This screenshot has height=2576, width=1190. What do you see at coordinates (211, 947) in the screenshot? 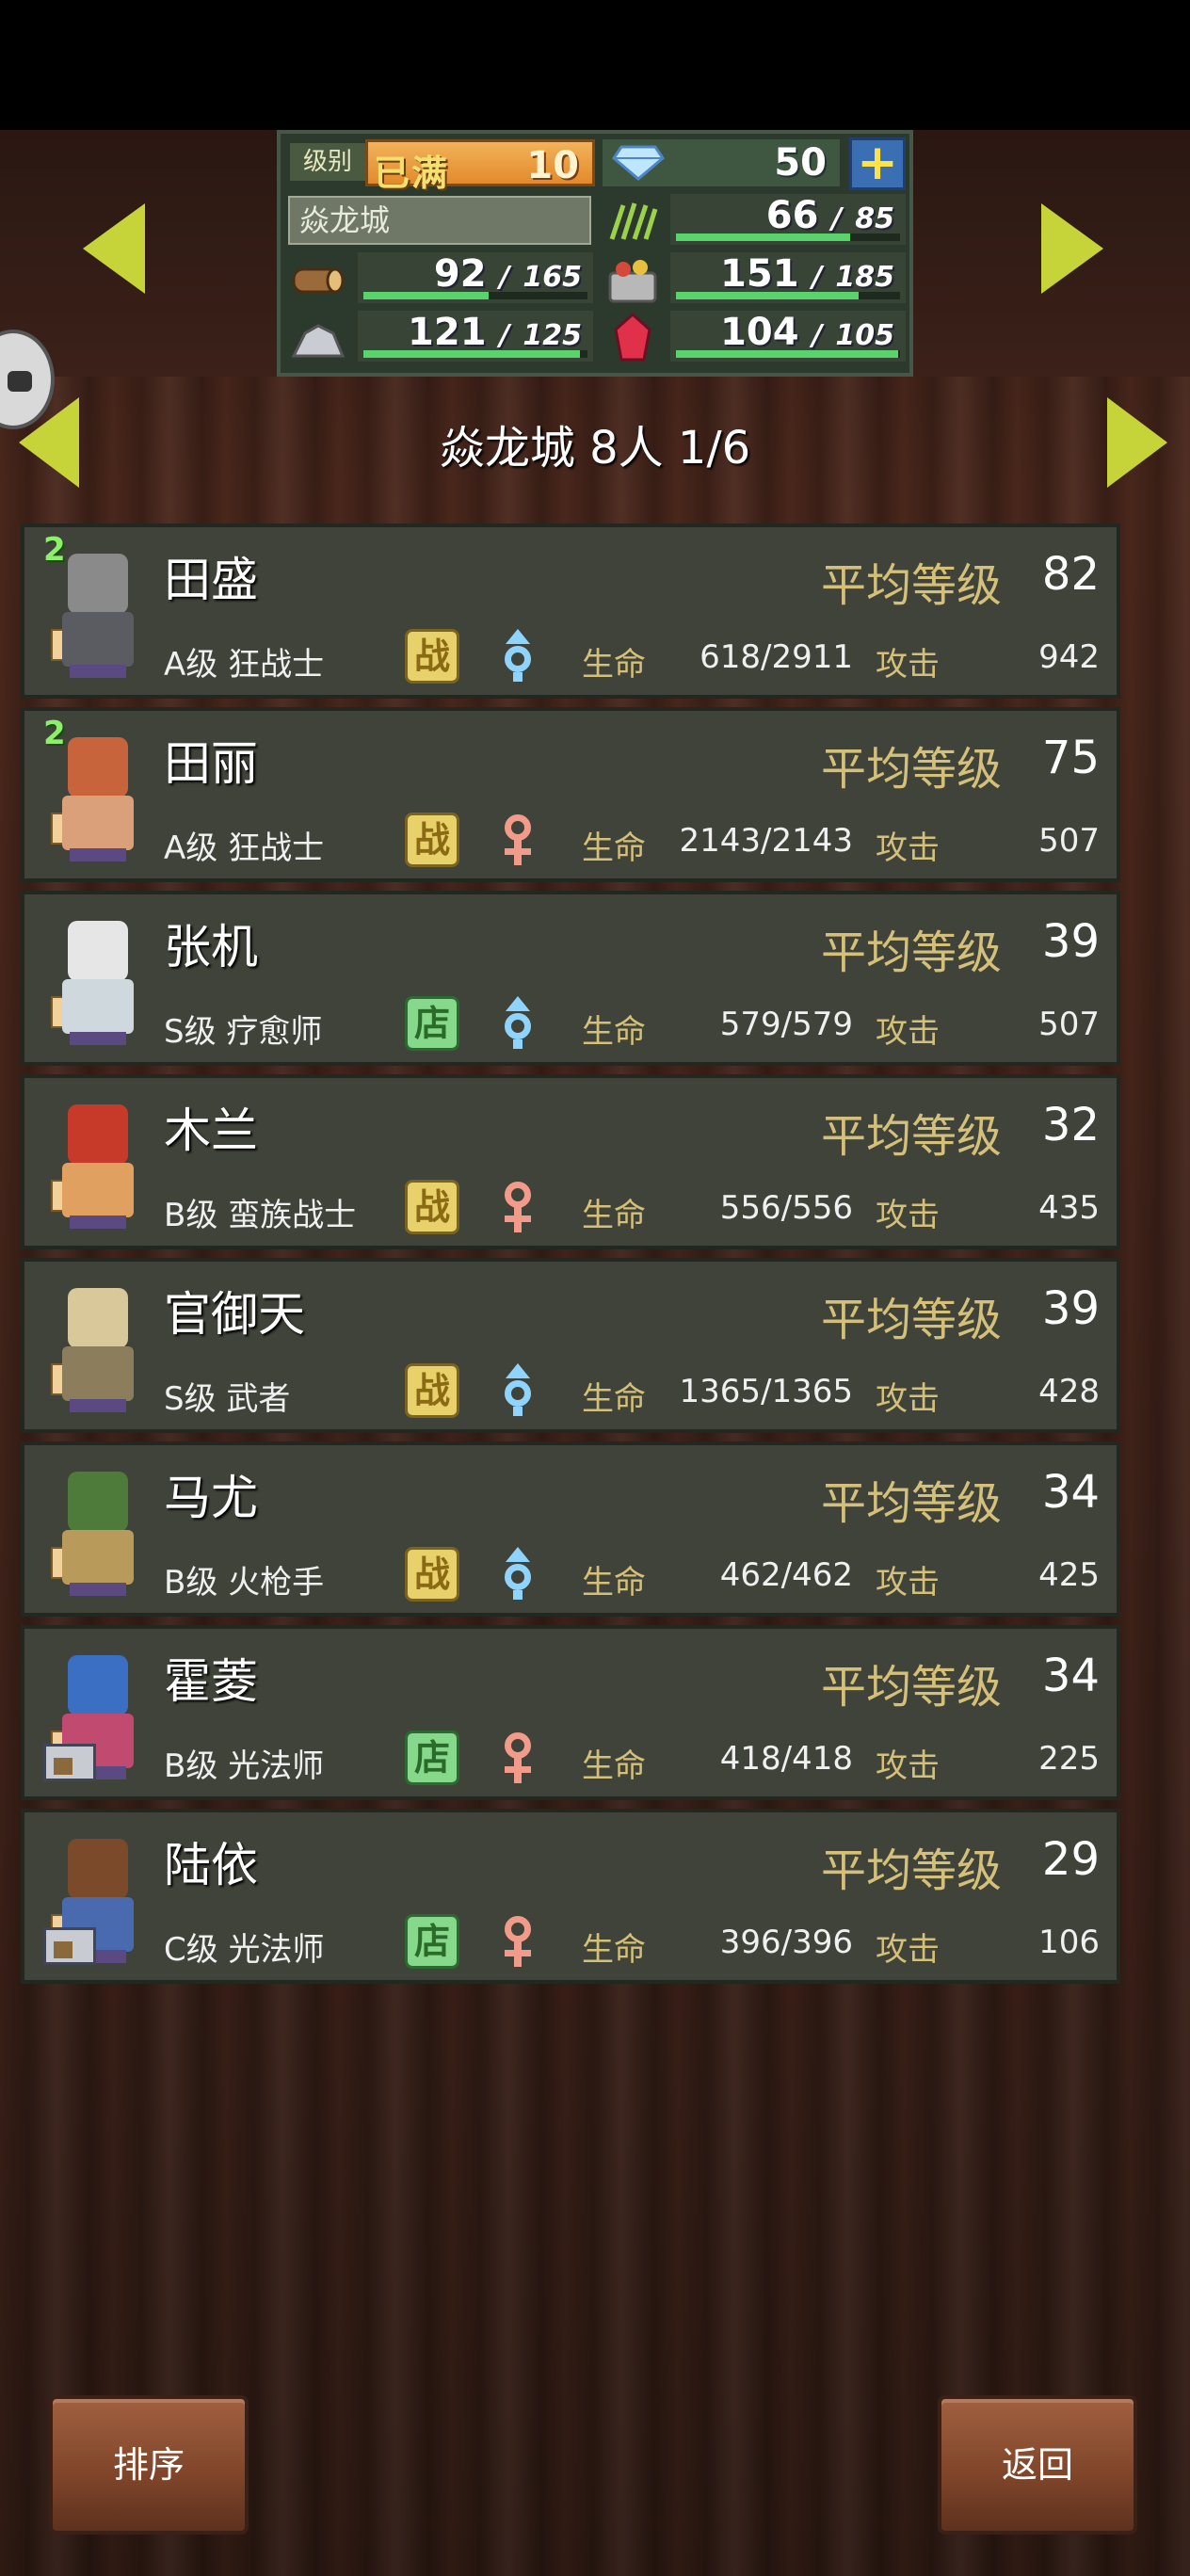
I see `member-name: 张机` at bounding box center [211, 947].